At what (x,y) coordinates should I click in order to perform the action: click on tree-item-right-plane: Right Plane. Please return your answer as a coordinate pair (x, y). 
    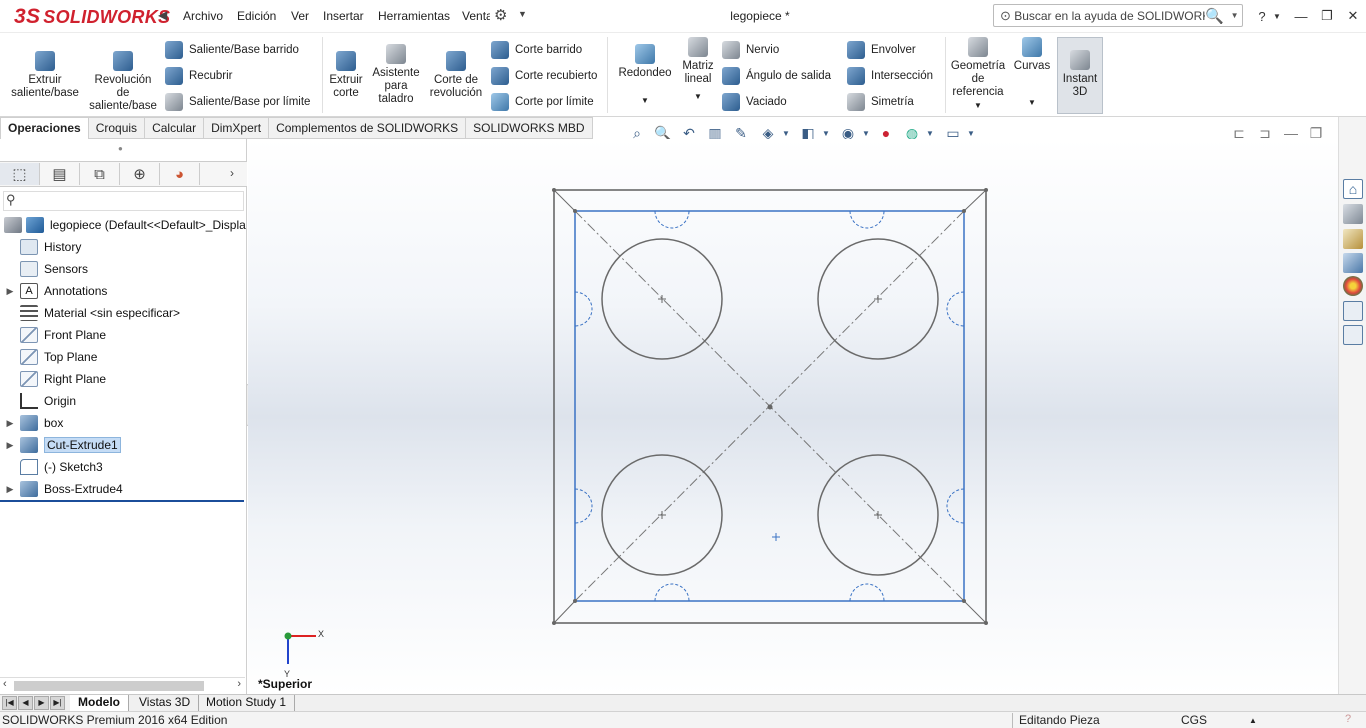
    Looking at the image, I should click on (53, 379).